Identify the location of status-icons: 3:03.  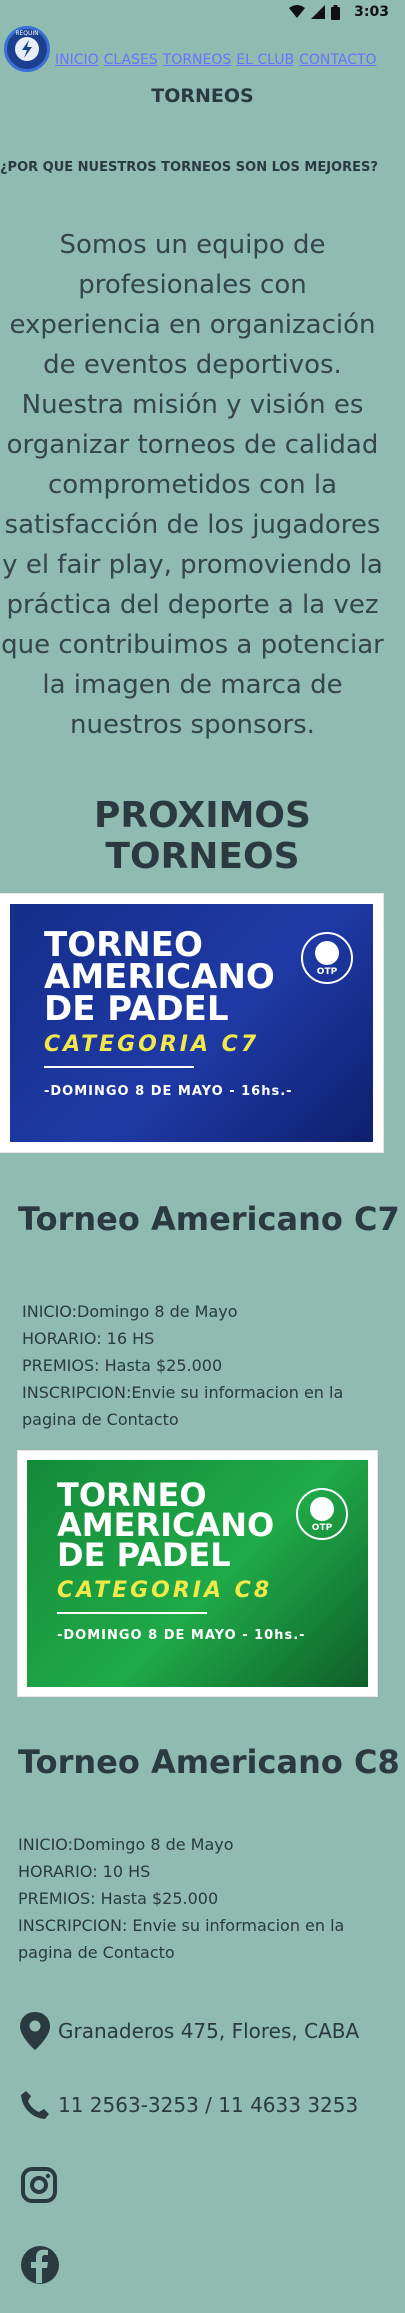
(339, 12).